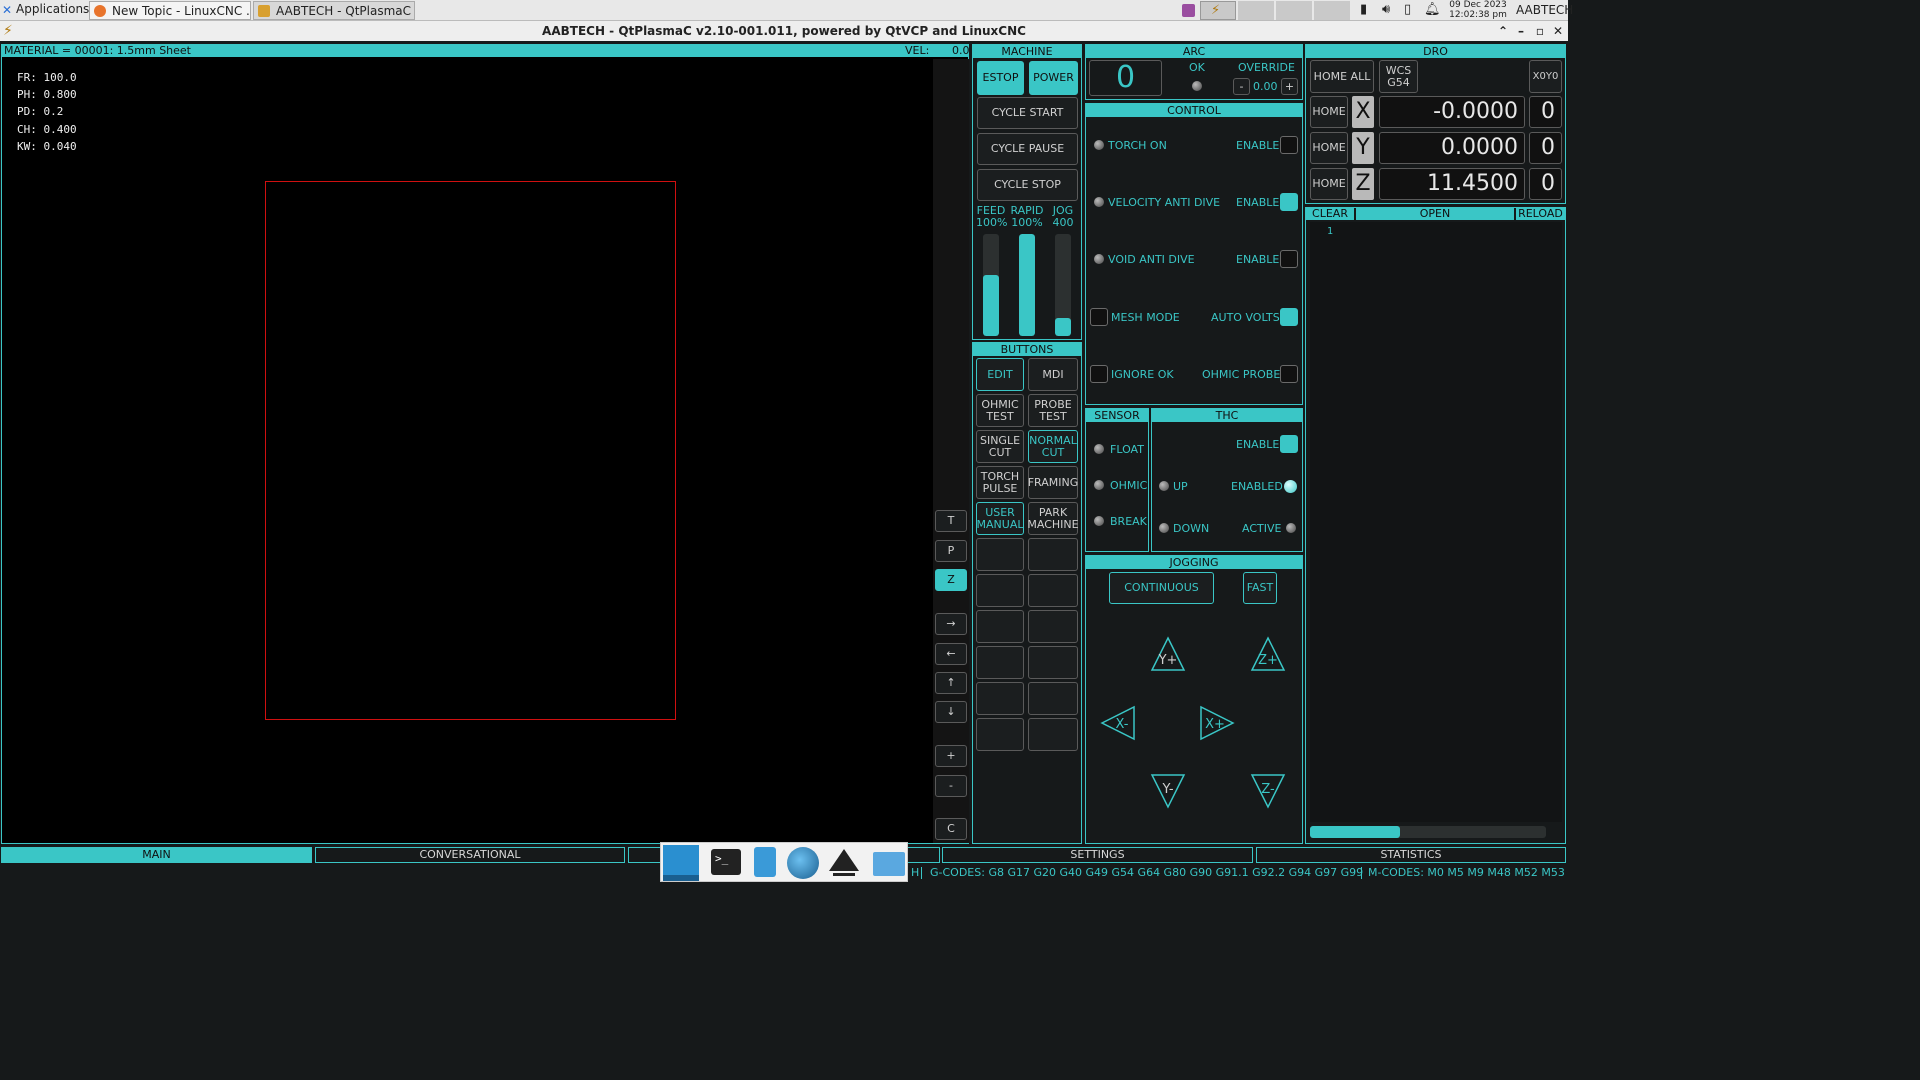 This screenshot has height=1080, width=1920. What do you see at coordinates (1217, 723) in the screenshot?
I see `jog-x-plus-button: X+` at bounding box center [1217, 723].